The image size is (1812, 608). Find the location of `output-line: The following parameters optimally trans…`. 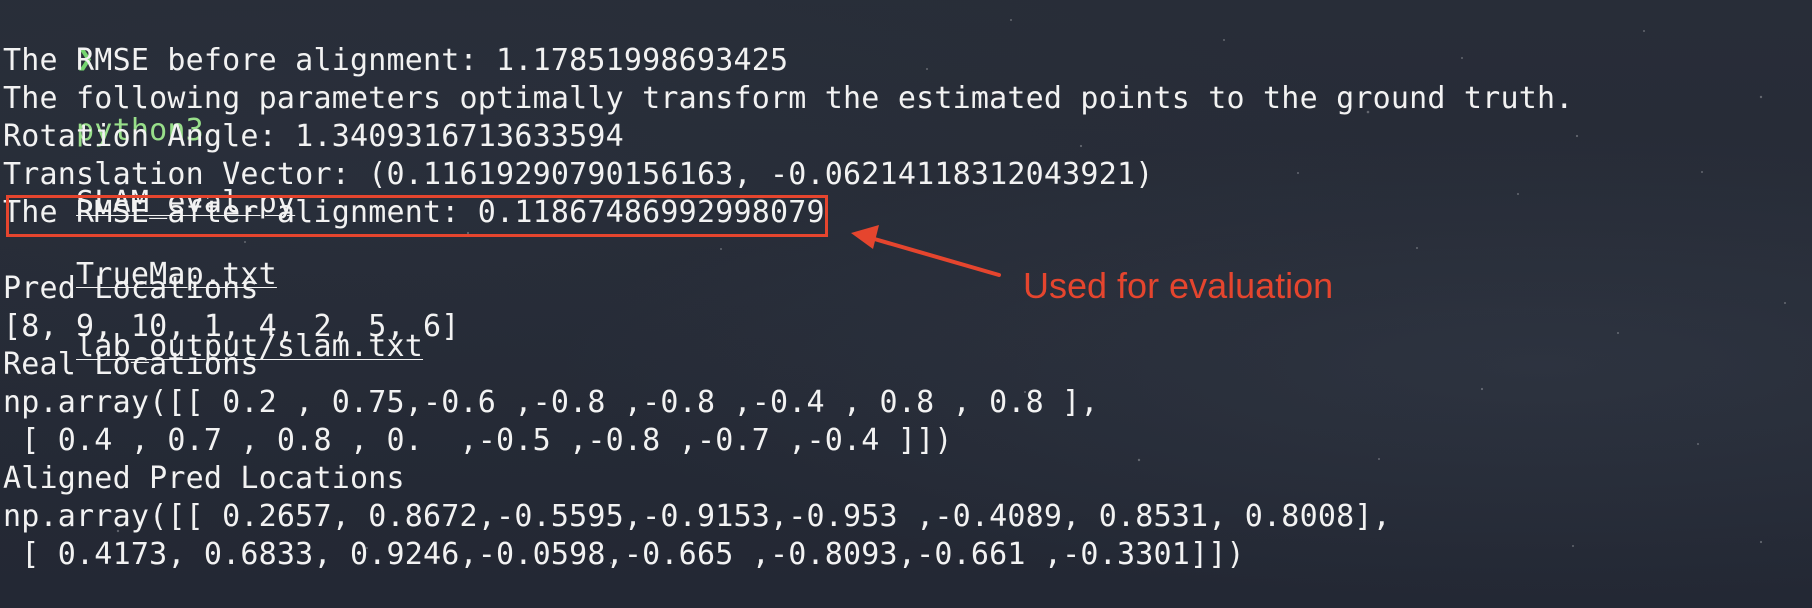

output-line: The following parameters optimally trans… is located at coordinates (788, 98).